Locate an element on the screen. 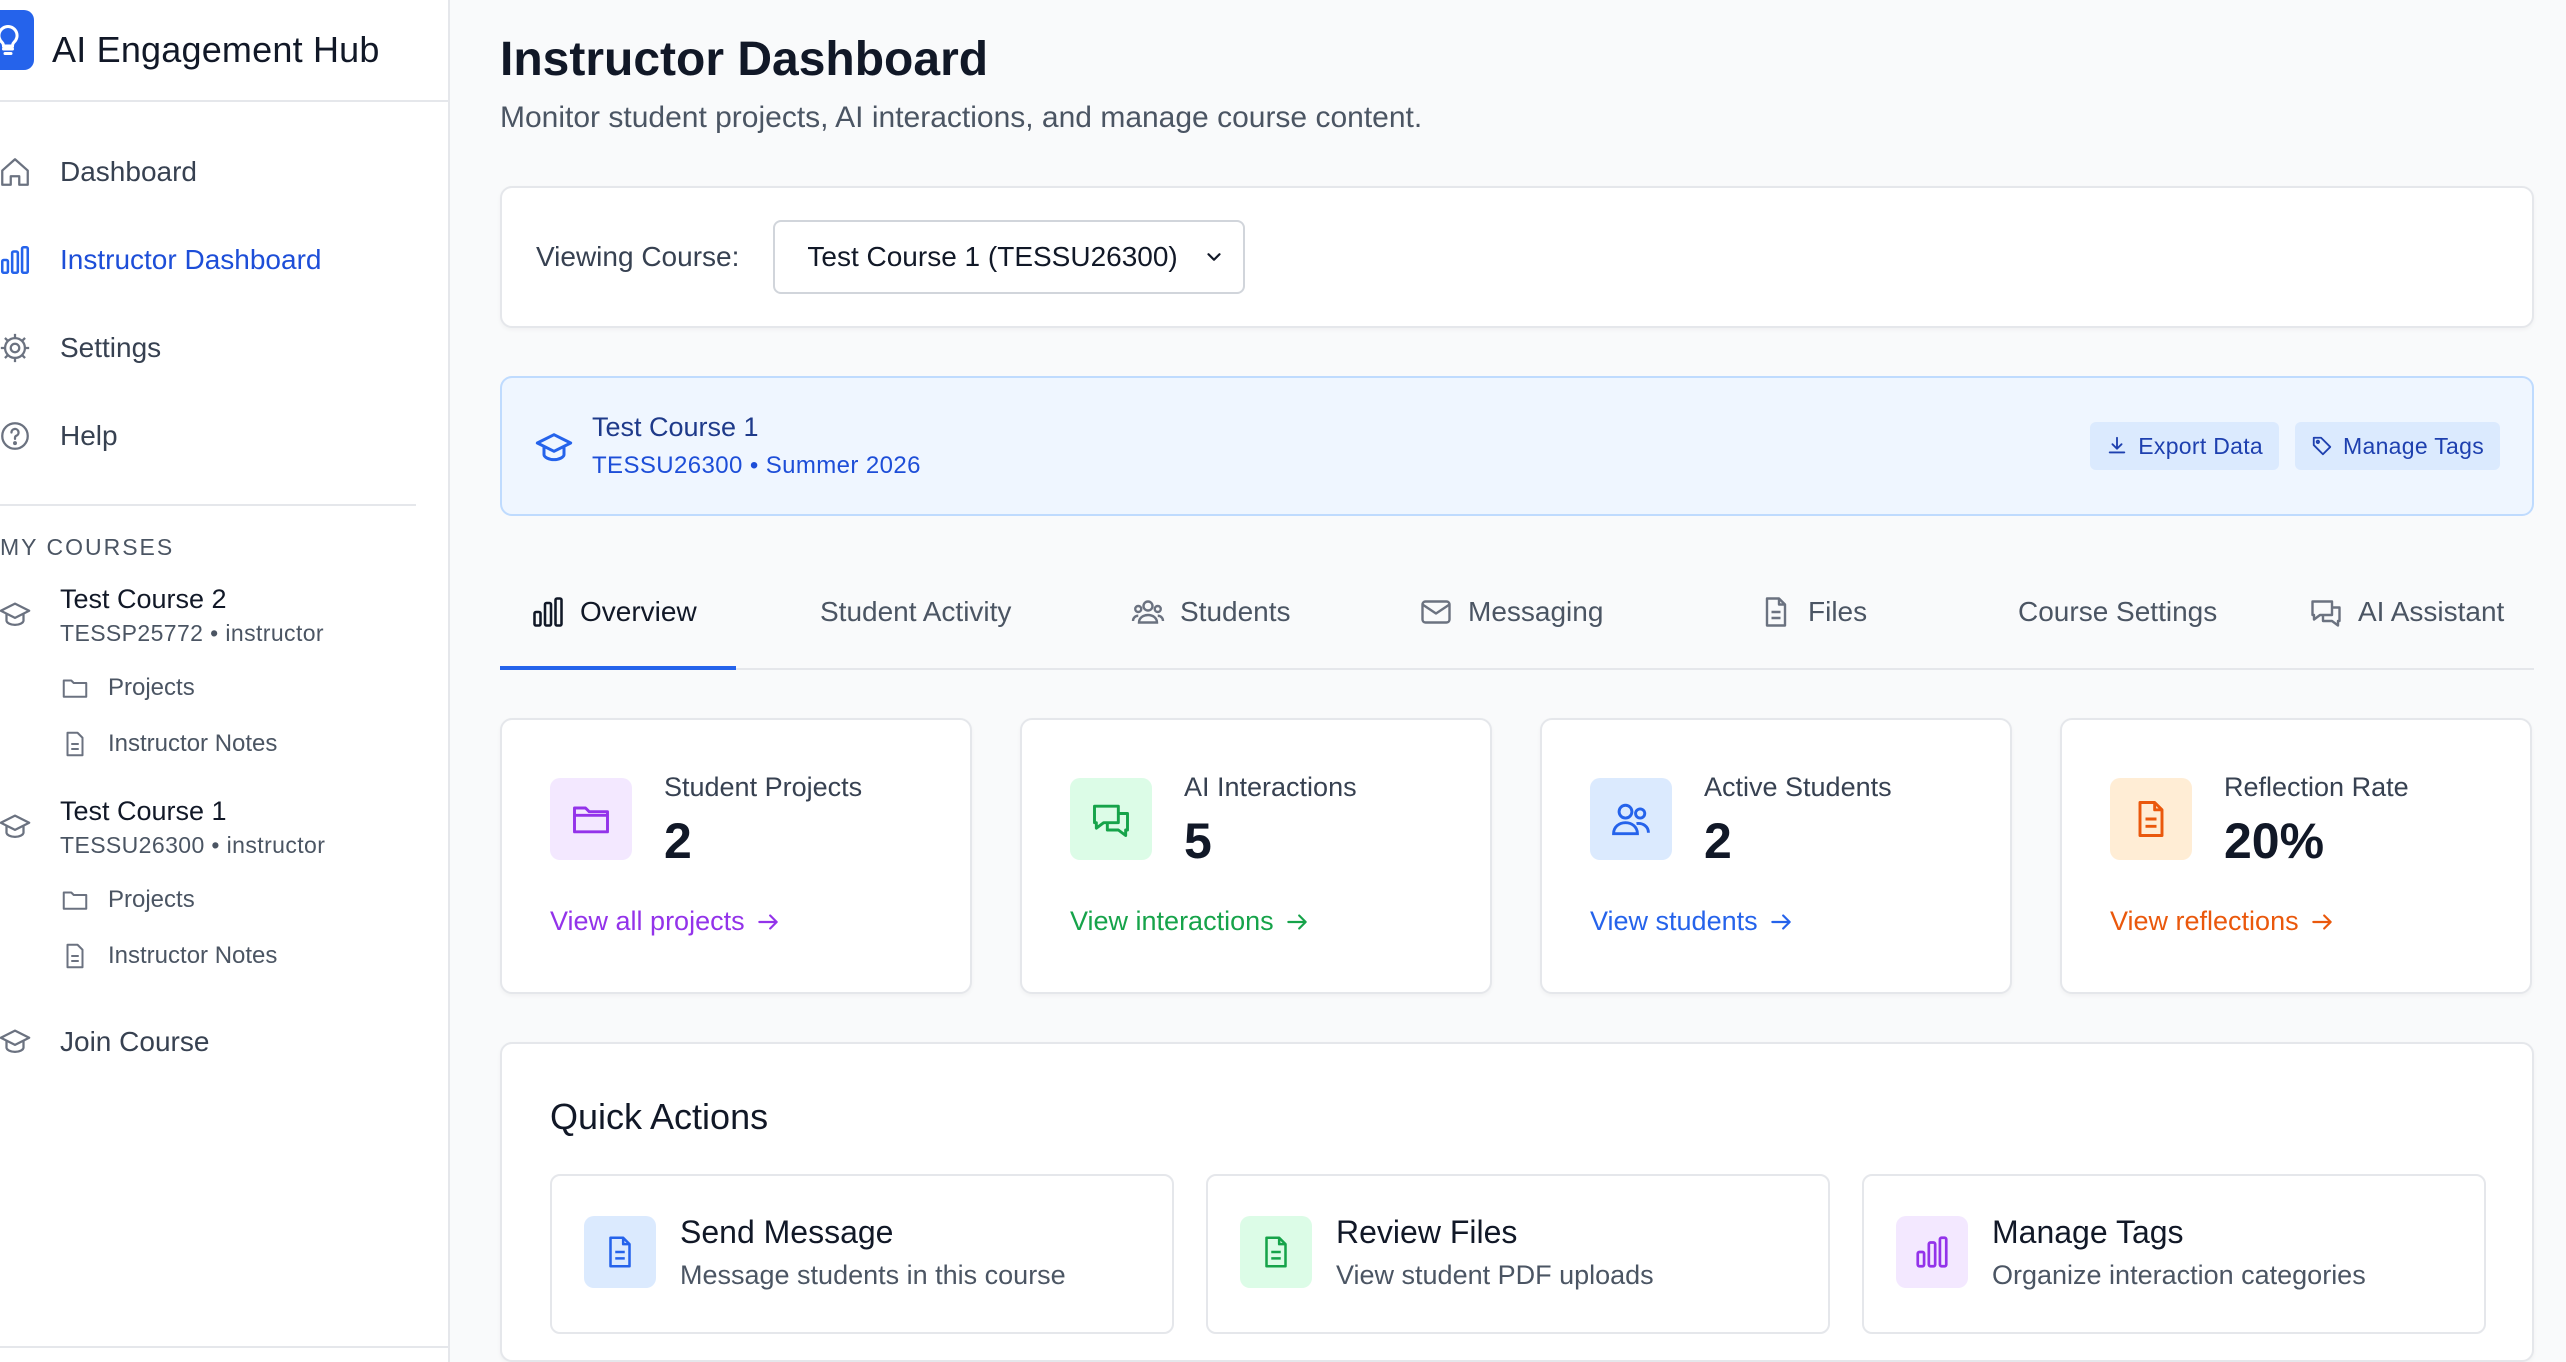  join-course-label: Join Course is located at coordinates (135, 1041).